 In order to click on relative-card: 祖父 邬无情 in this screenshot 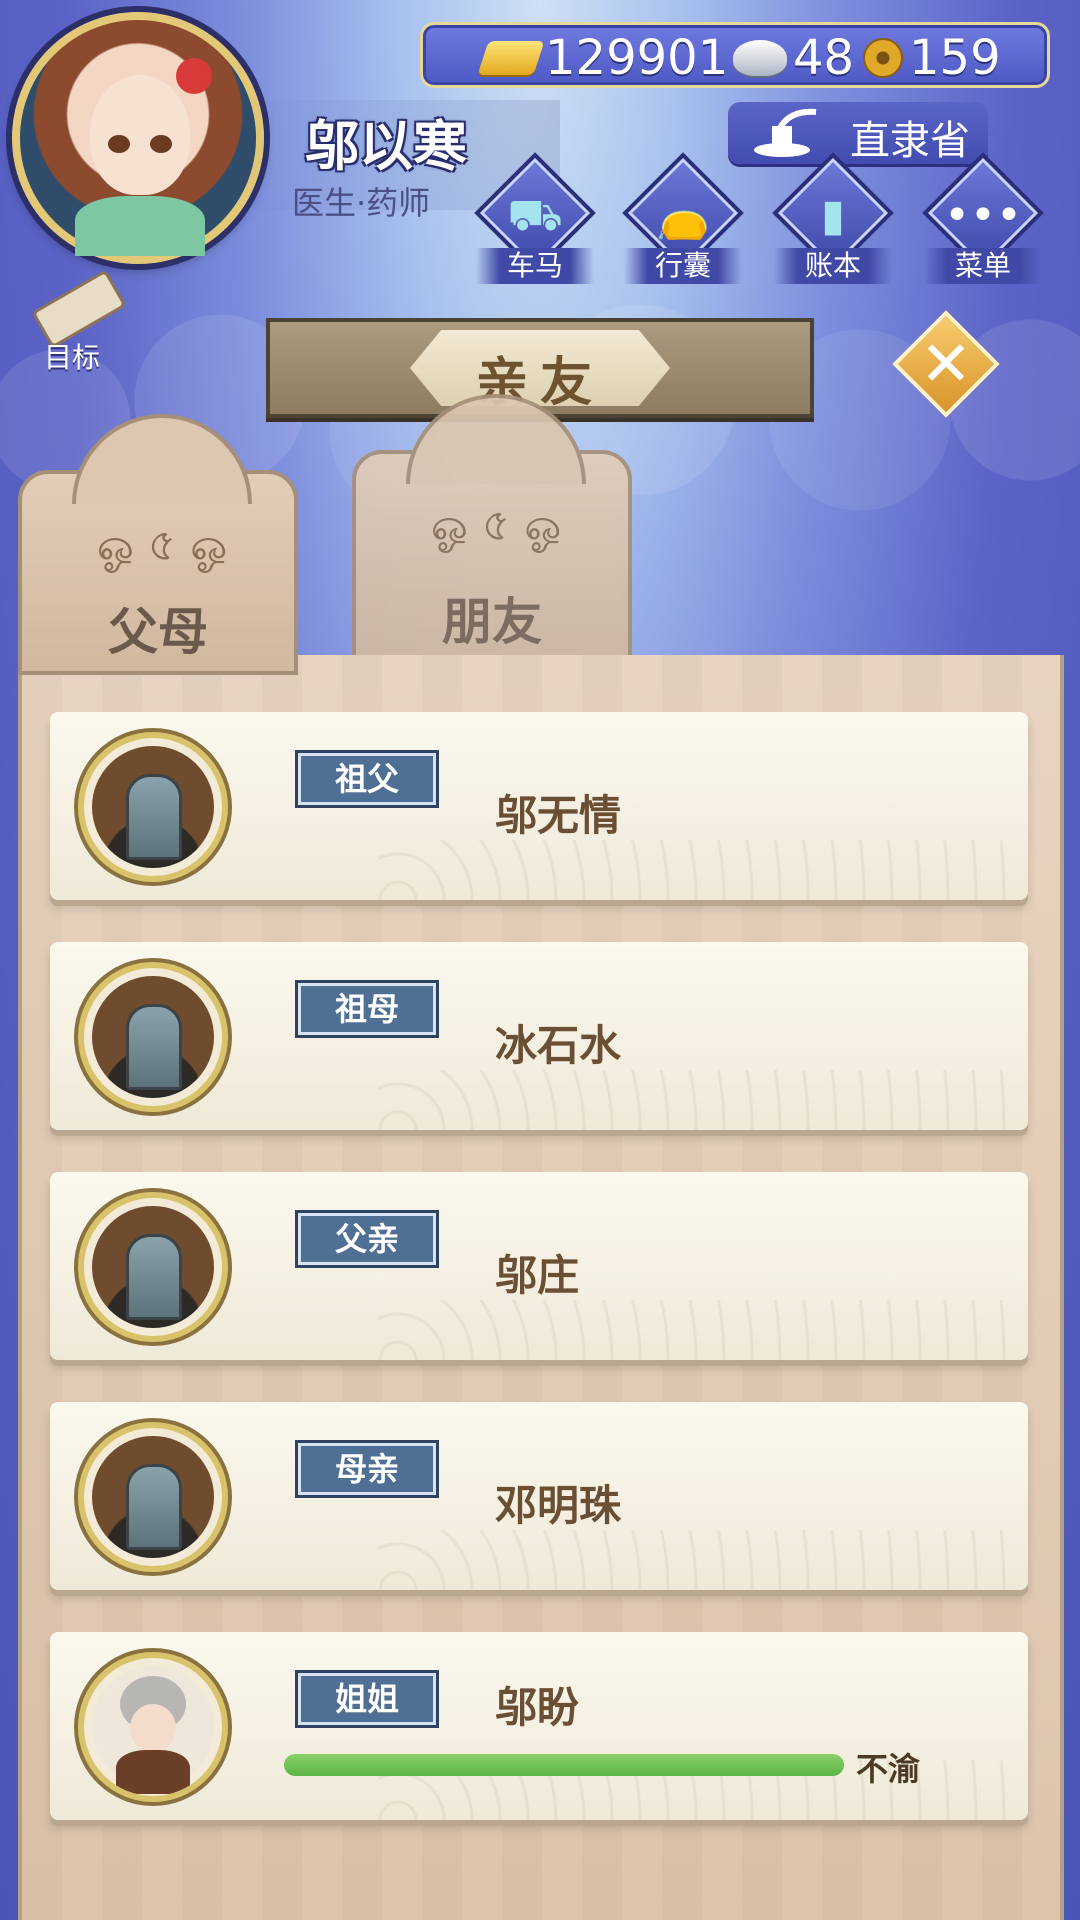, I will do `click(539, 806)`.